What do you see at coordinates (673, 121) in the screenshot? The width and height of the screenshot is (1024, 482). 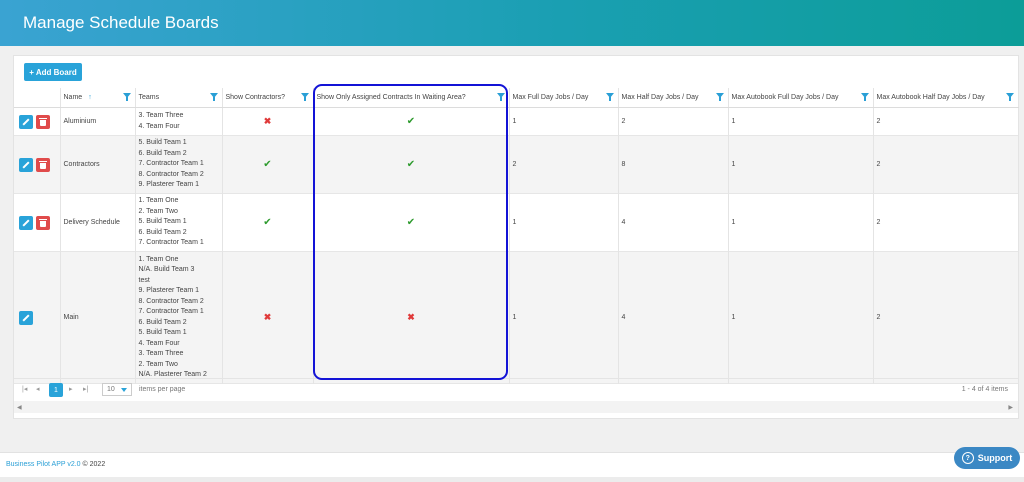 I see `max-half-value: 2` at bounding box center [673, 121].